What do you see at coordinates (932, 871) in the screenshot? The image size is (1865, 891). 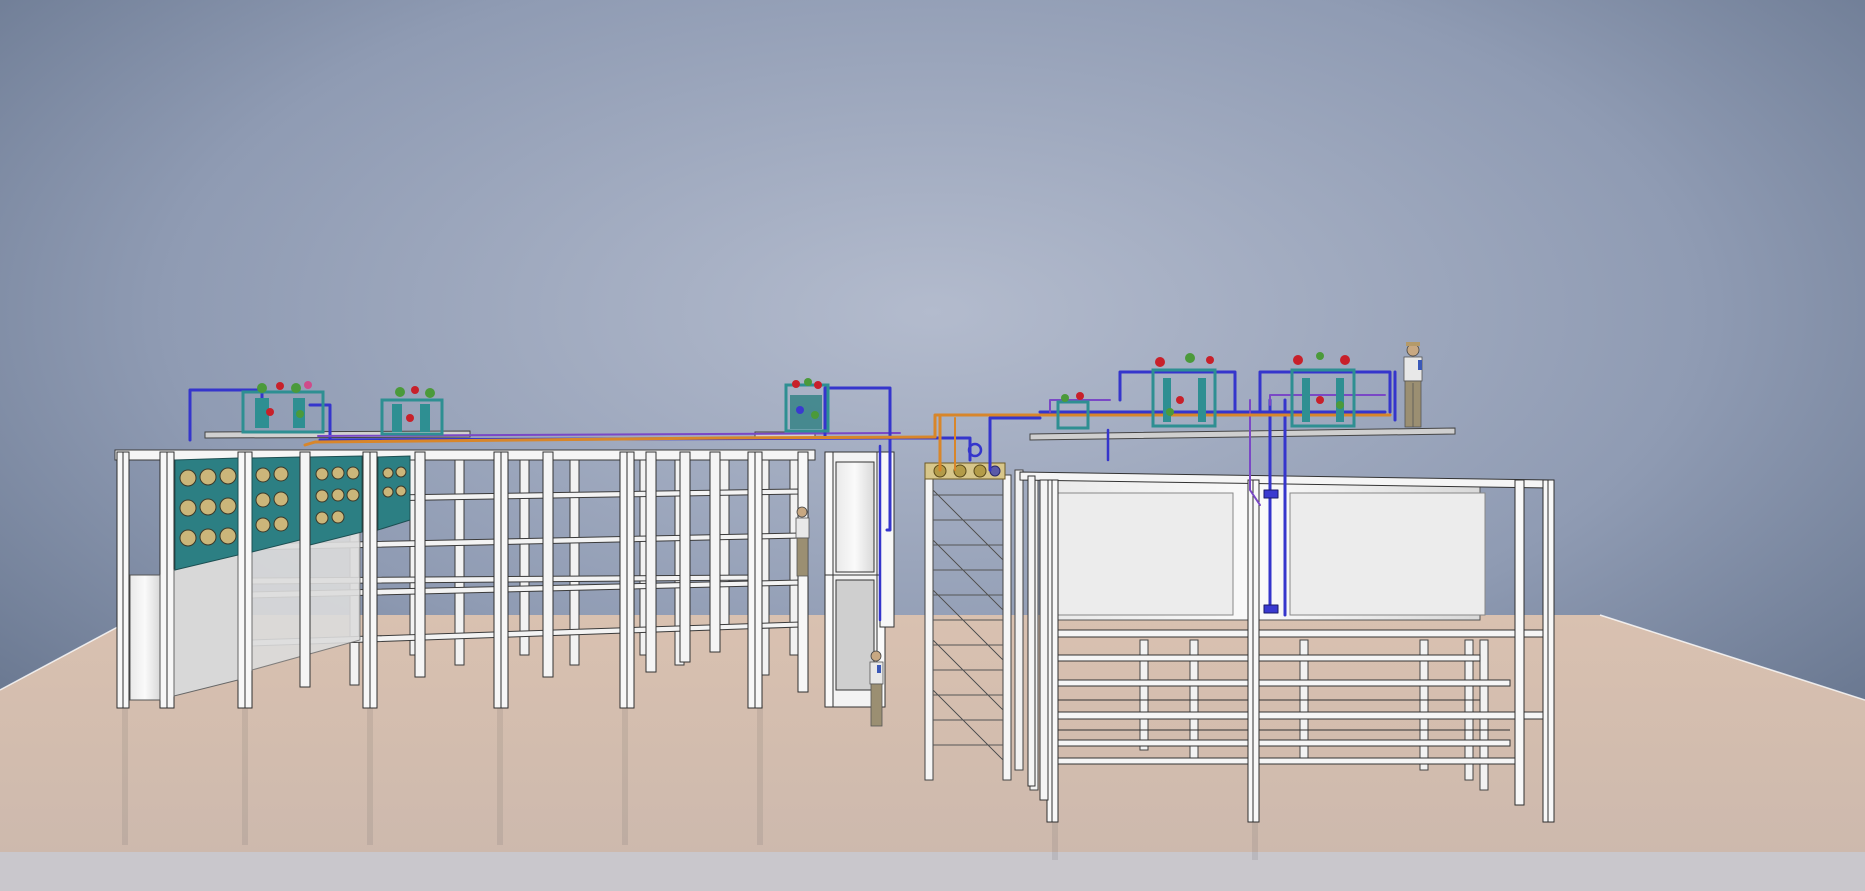 I see `floor-near-band` at bounding box center [932, 871].